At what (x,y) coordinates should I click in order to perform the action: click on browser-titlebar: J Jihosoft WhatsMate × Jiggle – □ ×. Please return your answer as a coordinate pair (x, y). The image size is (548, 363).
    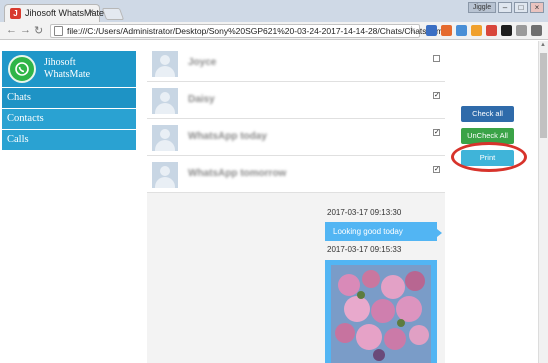
    Looking at the image, I should click on (274, 11).